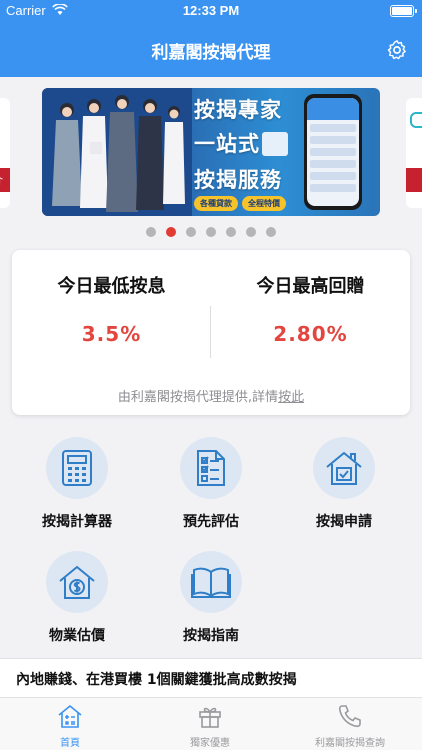 The image size is (422, 750). I want to click on highest-rebate-label: 今日最高回贈, so click(310, 286).